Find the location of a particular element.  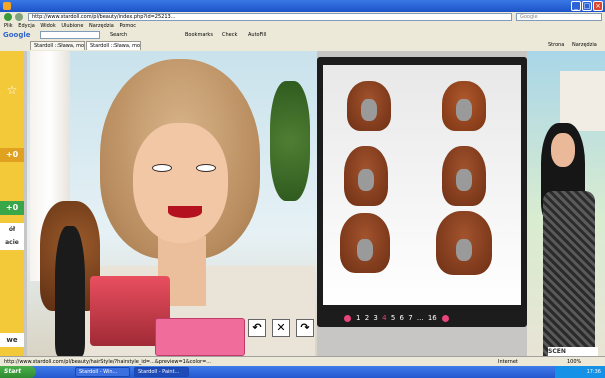

menu-item-edit: Edycja is located at coordinates (26, 26).